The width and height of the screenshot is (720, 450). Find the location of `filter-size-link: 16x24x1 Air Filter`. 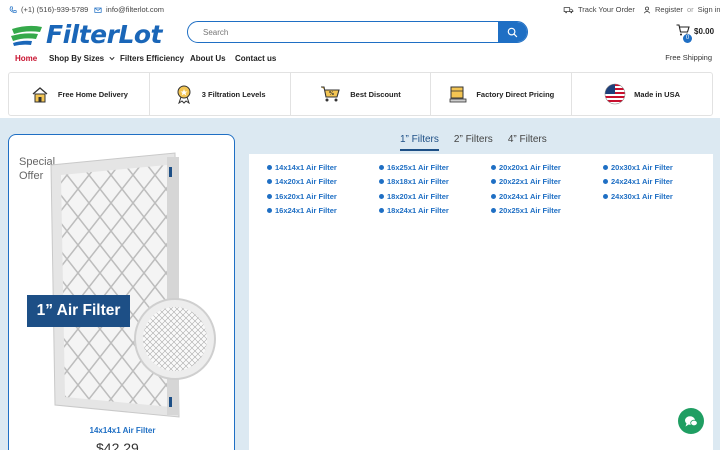

filter-size-link: 16x24x1 Air Filter is located at coordinates (323, 210).